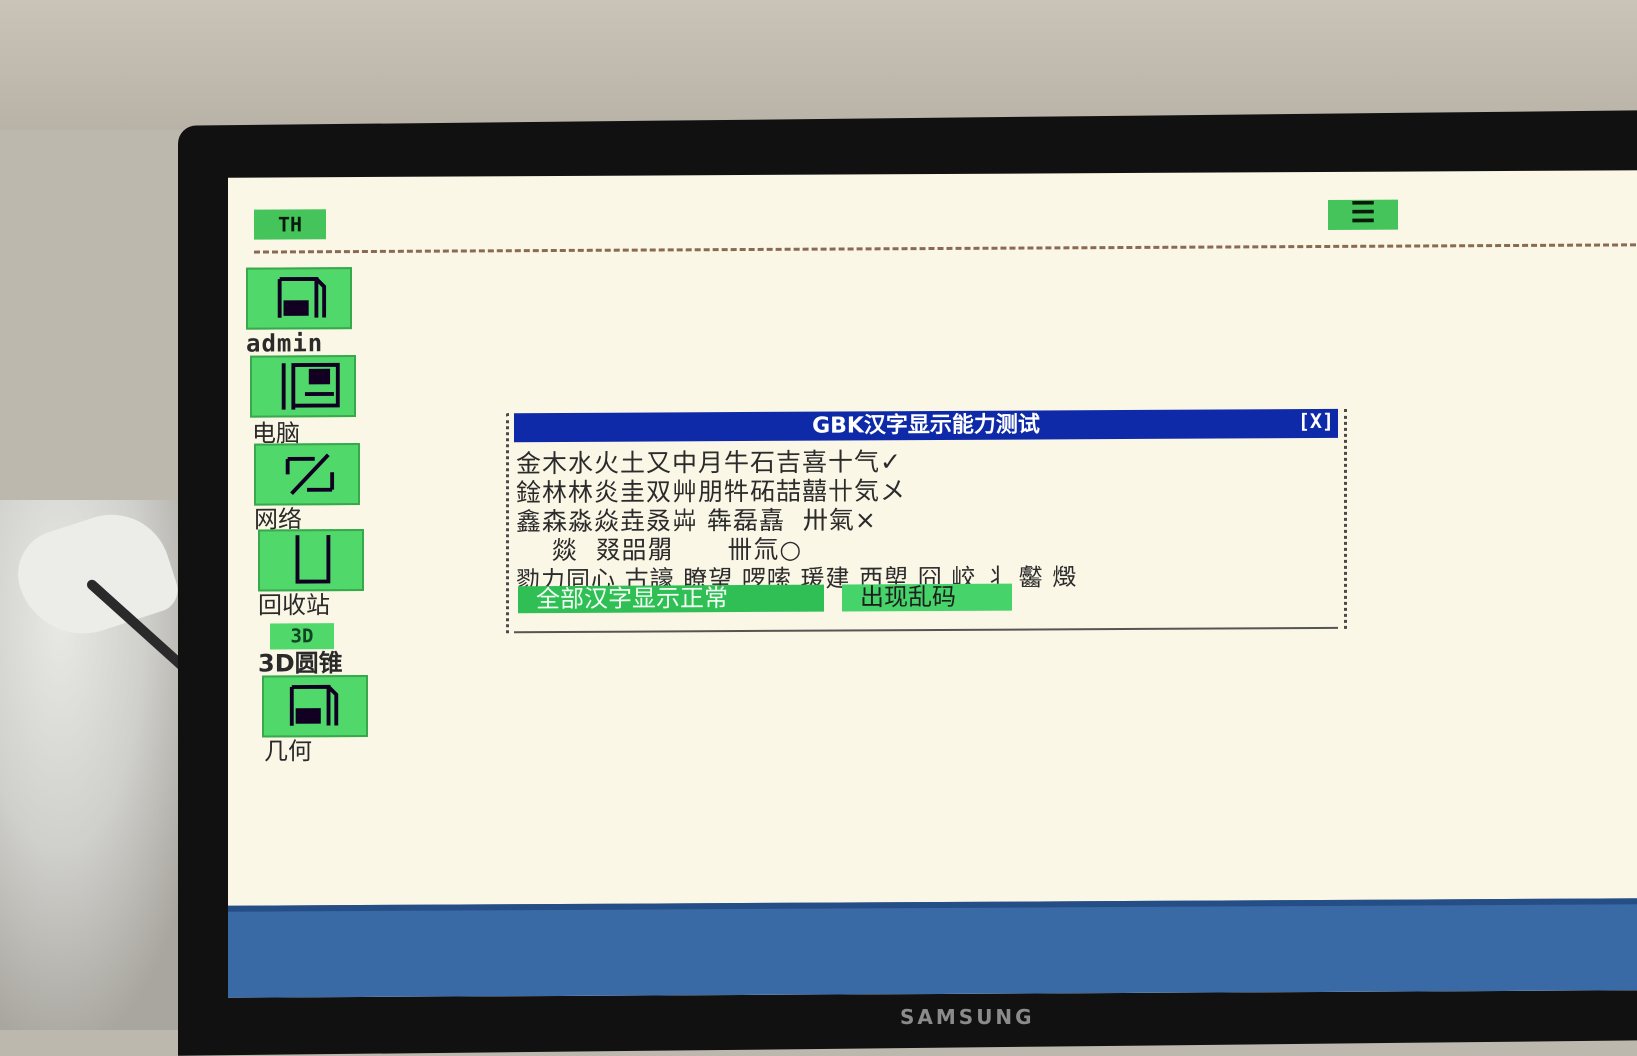 This screenshot has width=1637, height=1056. Describe the element at coordinates (818, 65) in the screenshot. I see `wall-background` at that location.